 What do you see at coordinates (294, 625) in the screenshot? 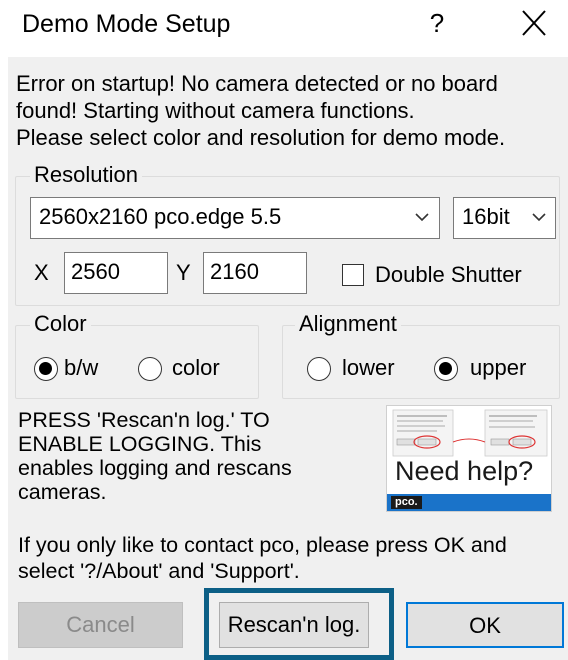
I see `rescan-log-button: Rescan'n log.` at bounding box center [294, 625].